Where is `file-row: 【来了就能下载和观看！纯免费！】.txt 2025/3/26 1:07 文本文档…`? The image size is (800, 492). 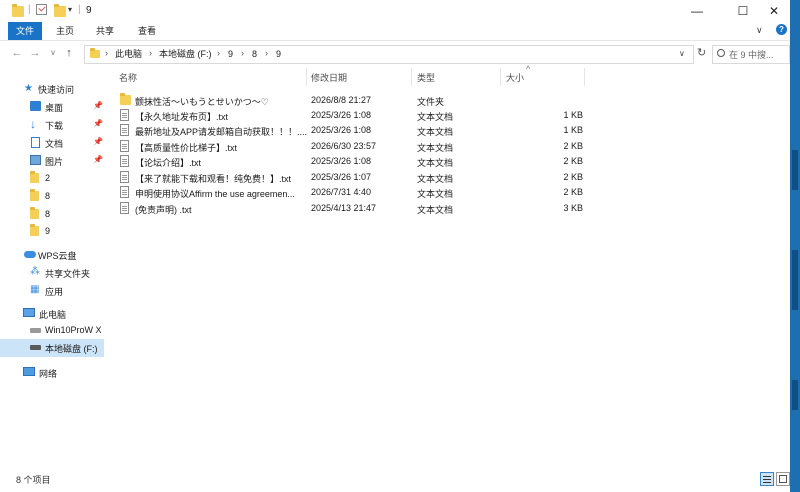 file-row: 【来了就能下载和观看！纯免费！】.txt 2025/3/26 1:07 文本文档… is located at coordinates (355, 178).